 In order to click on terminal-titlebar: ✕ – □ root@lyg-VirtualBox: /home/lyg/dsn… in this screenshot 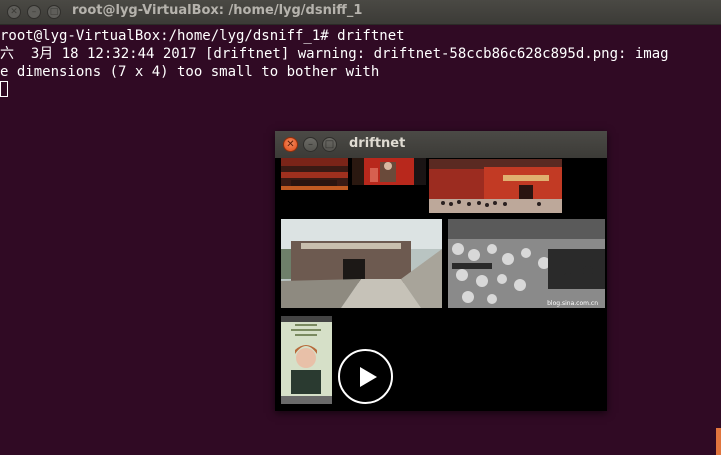, I will do `click(360, 12)`.